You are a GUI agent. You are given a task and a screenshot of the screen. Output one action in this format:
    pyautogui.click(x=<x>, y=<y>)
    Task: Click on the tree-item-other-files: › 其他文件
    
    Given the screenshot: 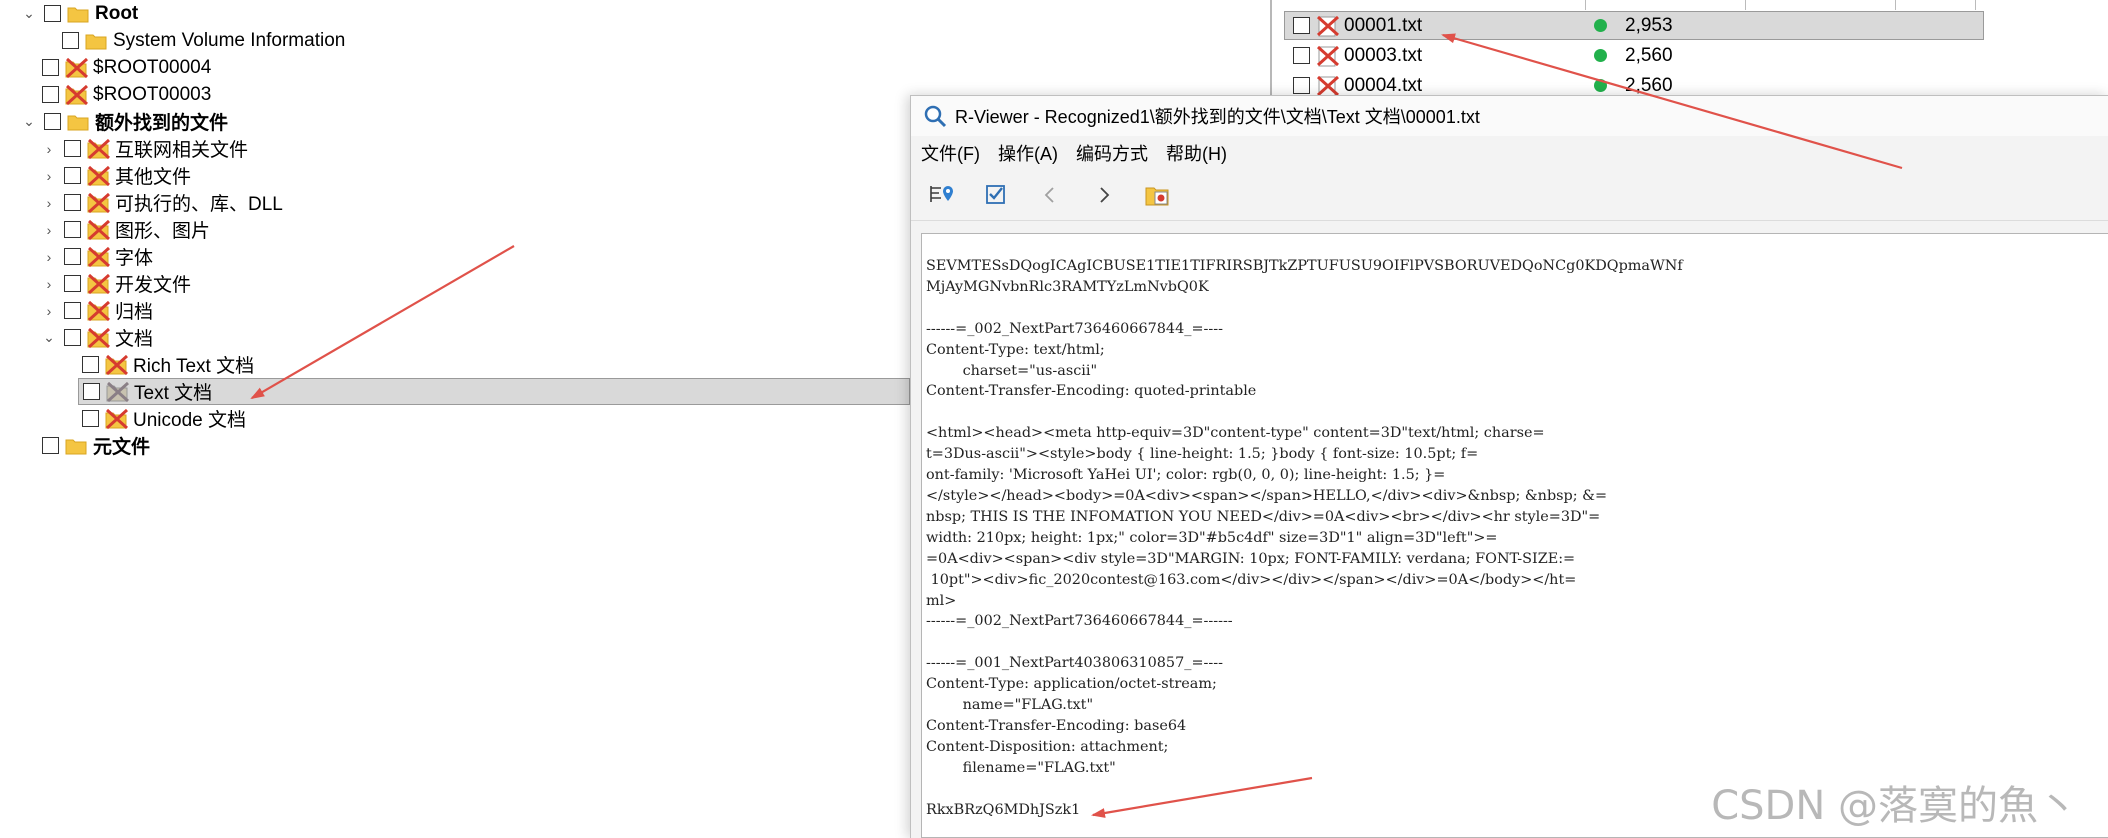 What is the action you would take?
    pyautogui.click(x=115, y=175)
    